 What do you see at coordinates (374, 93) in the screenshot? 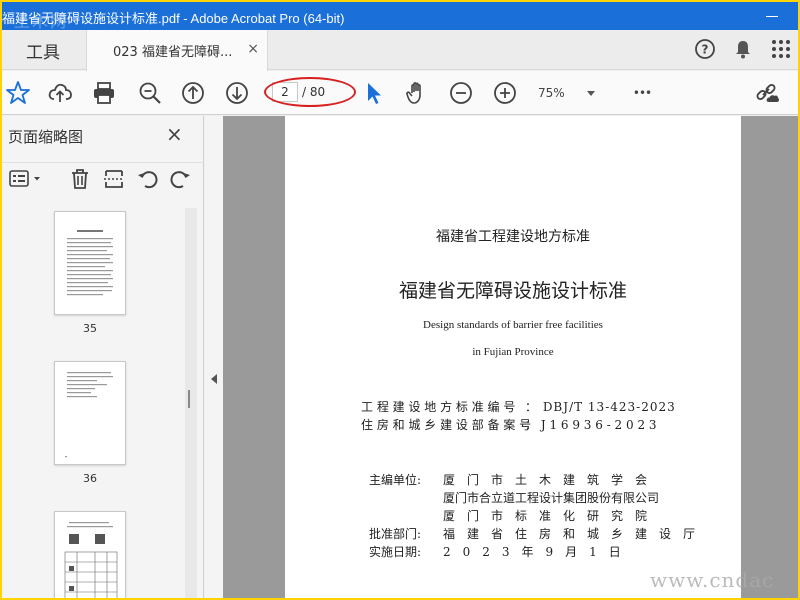
I see `select-cursor-icon` at bounding box center [374, 93].